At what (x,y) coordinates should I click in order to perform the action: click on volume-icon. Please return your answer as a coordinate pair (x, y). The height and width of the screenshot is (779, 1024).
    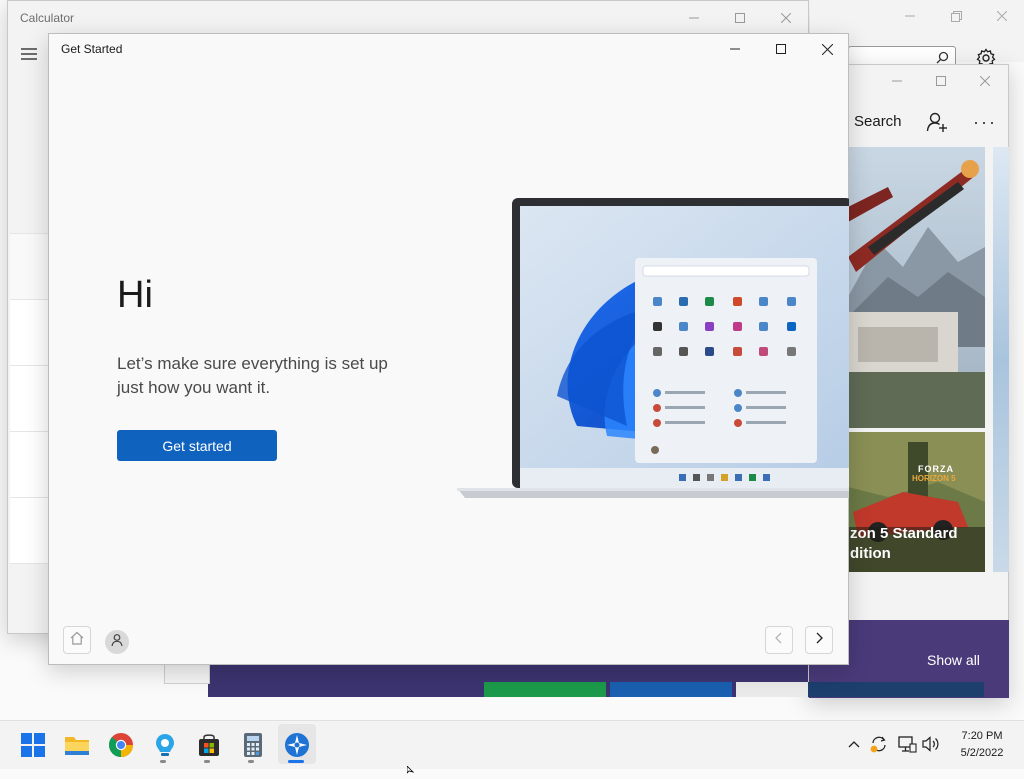
    Looking at the image, I should click on (931, 744).